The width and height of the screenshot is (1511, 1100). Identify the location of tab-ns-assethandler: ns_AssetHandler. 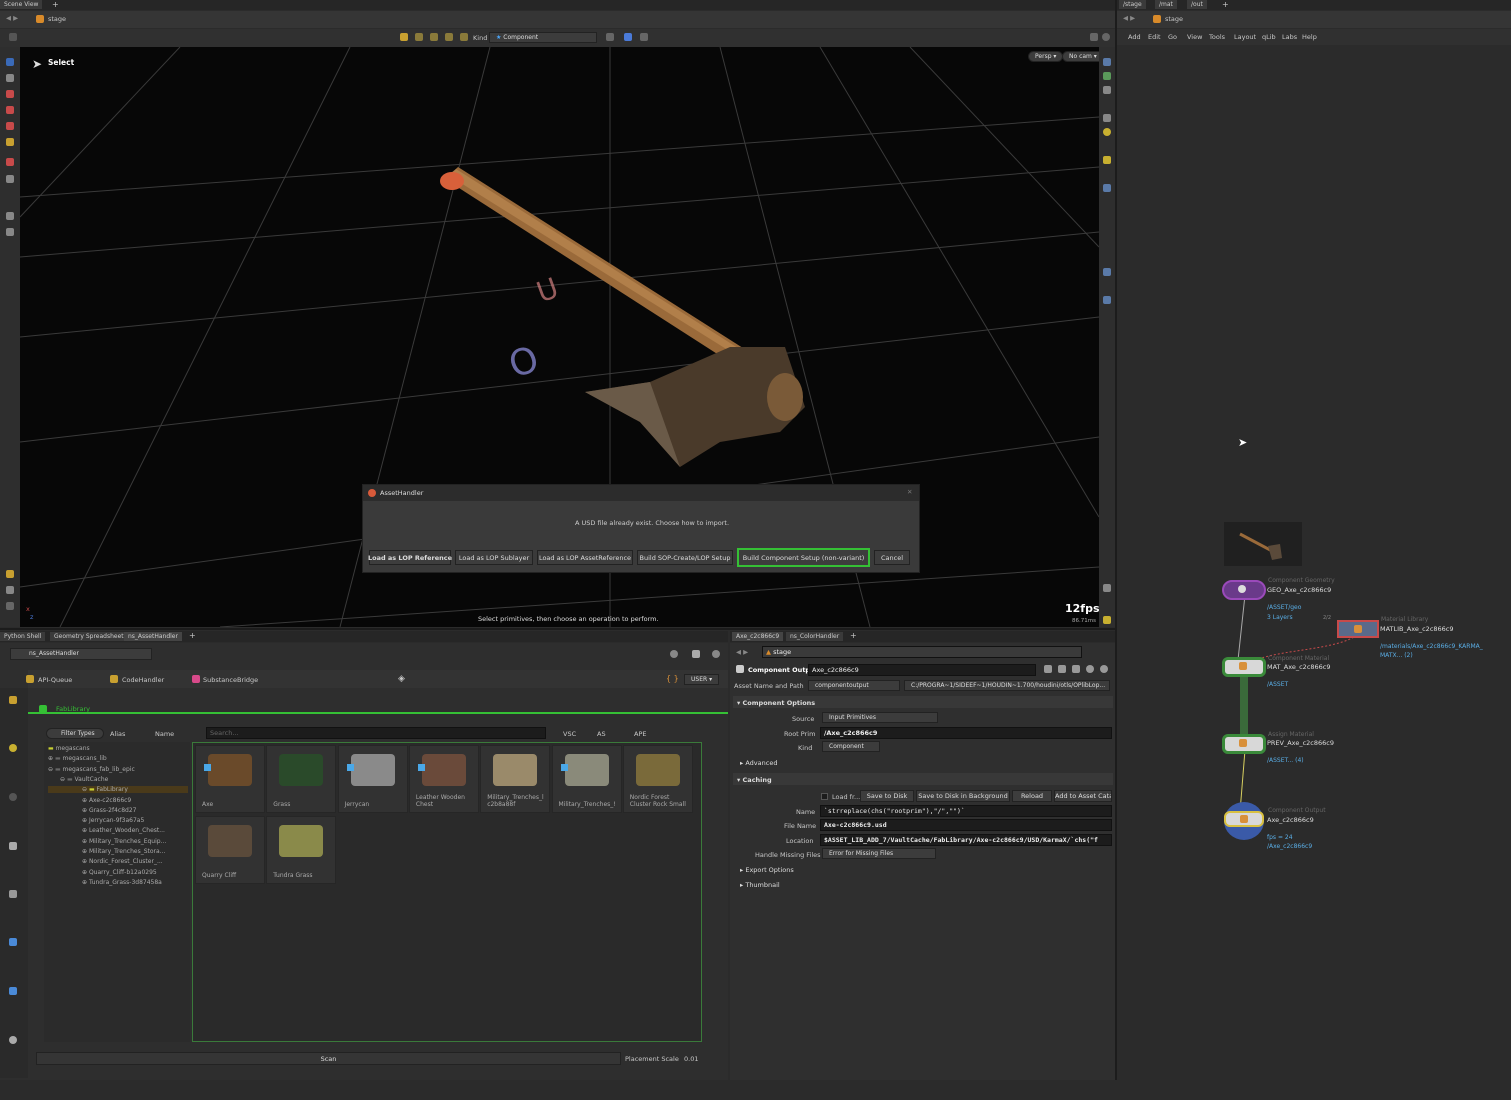
(153, 636).